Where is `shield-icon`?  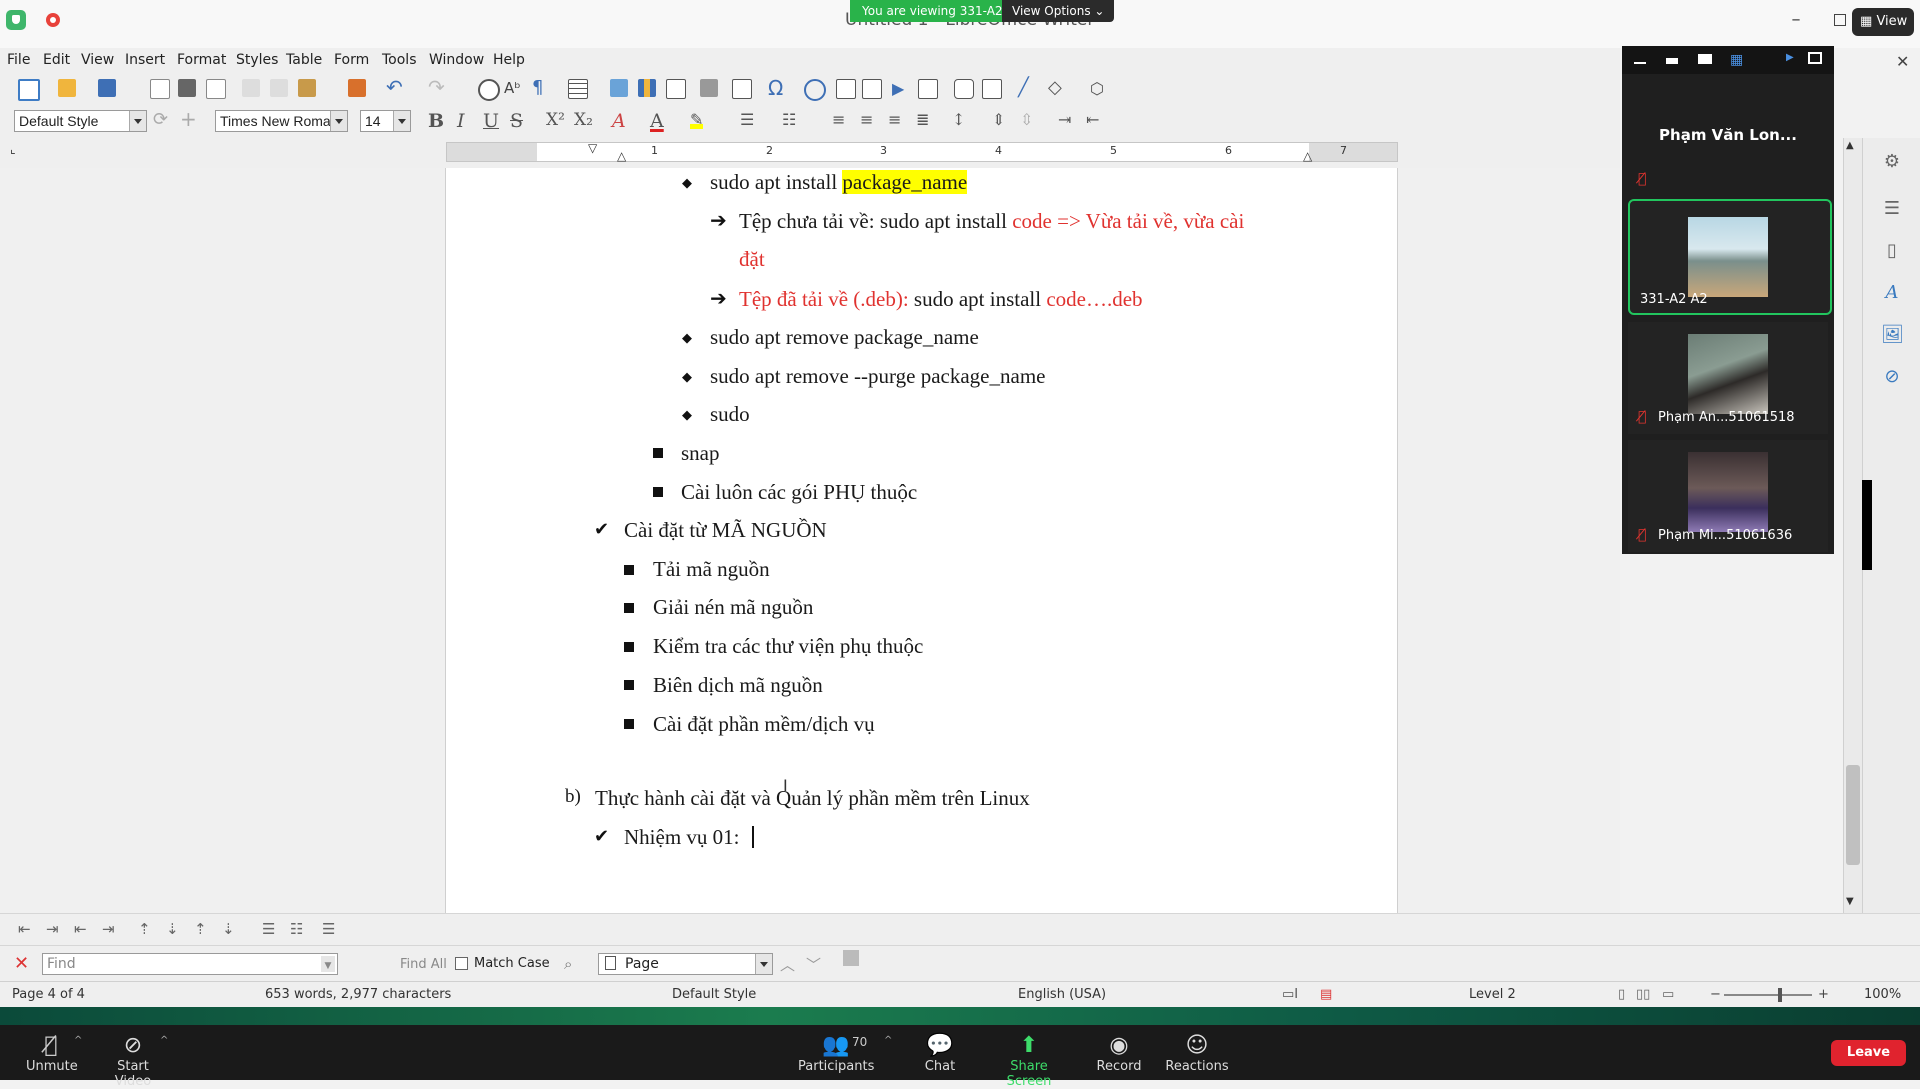 shield-icon is located at coordinates (16, 20).